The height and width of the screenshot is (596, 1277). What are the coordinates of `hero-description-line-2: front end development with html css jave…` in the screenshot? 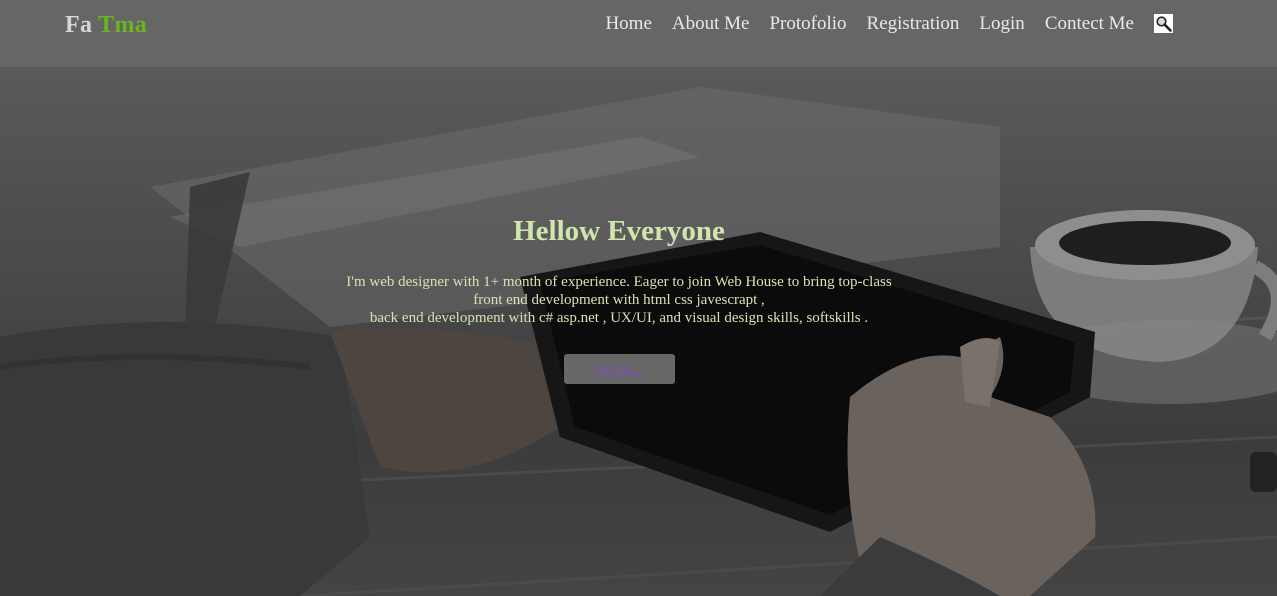 It's located at (619, 300).